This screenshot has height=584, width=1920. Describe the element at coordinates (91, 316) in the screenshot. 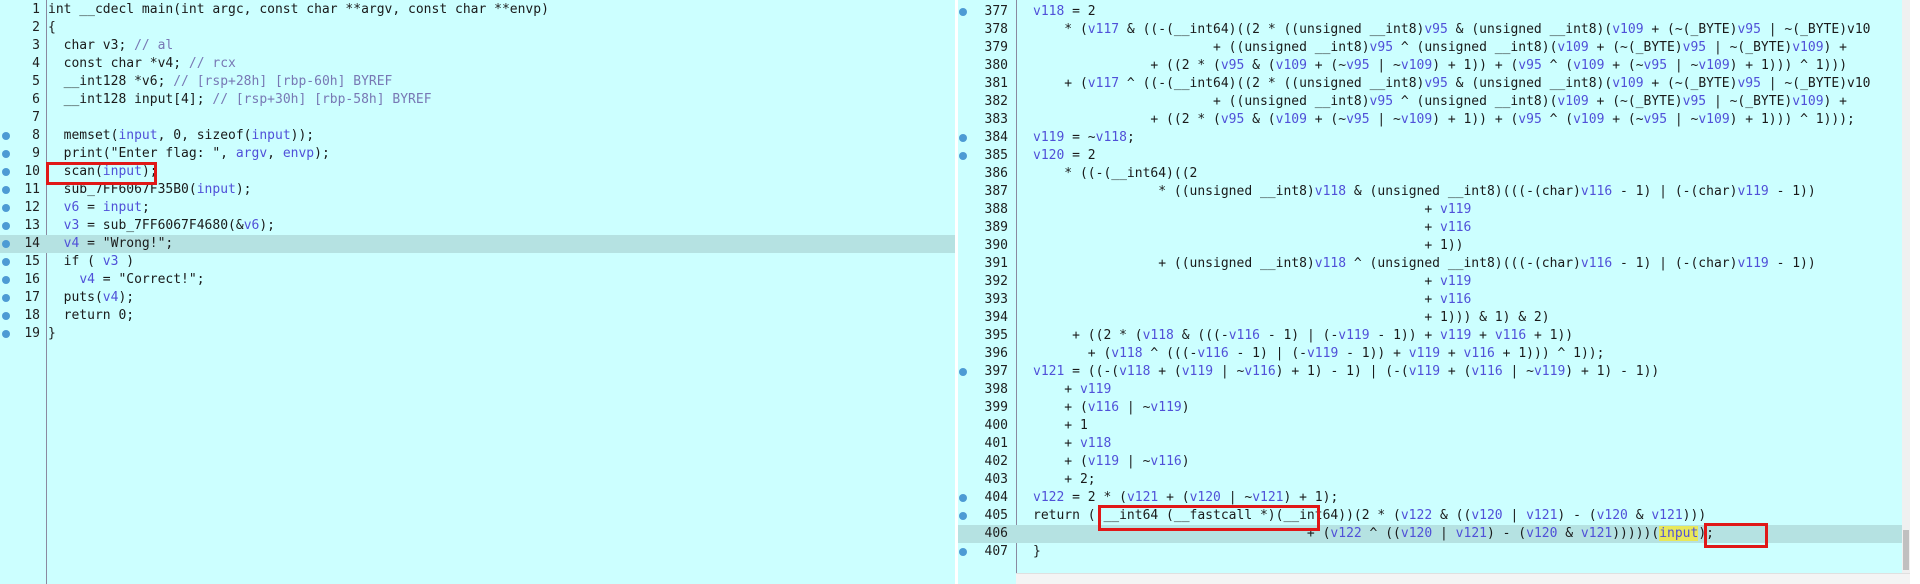

I see `code-text: return 0;` at that location.